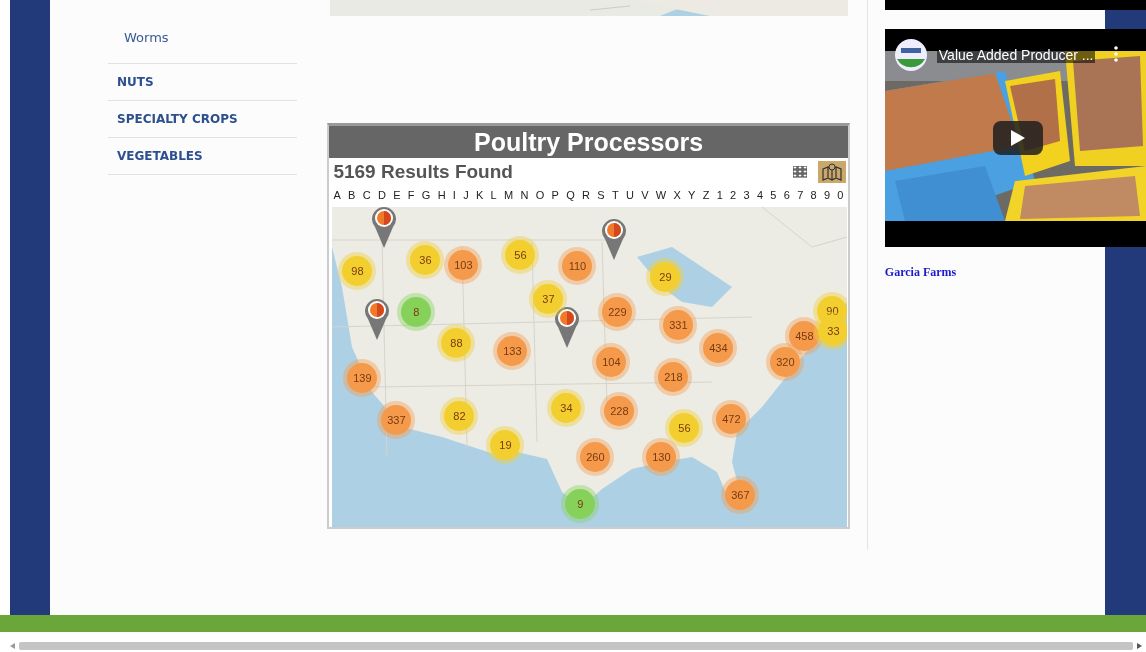 The image size is (1146, 652). I want to click on play-button, so click(1017, 138).